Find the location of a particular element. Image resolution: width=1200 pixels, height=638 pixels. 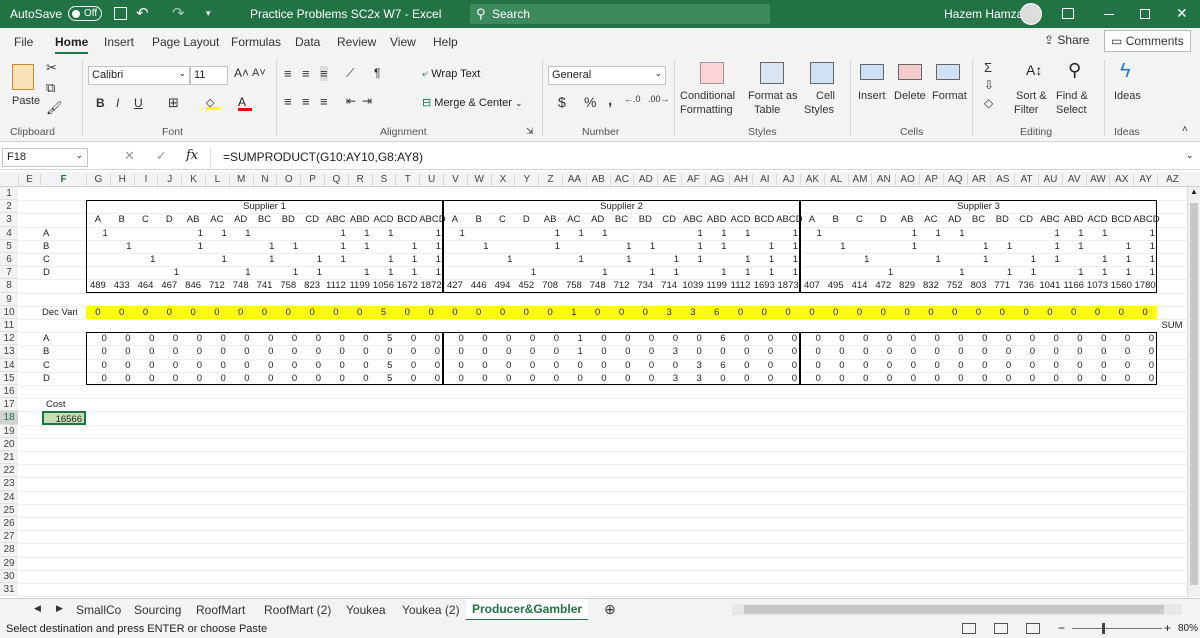

row-header: 24 is located at coordinates (9, 497).